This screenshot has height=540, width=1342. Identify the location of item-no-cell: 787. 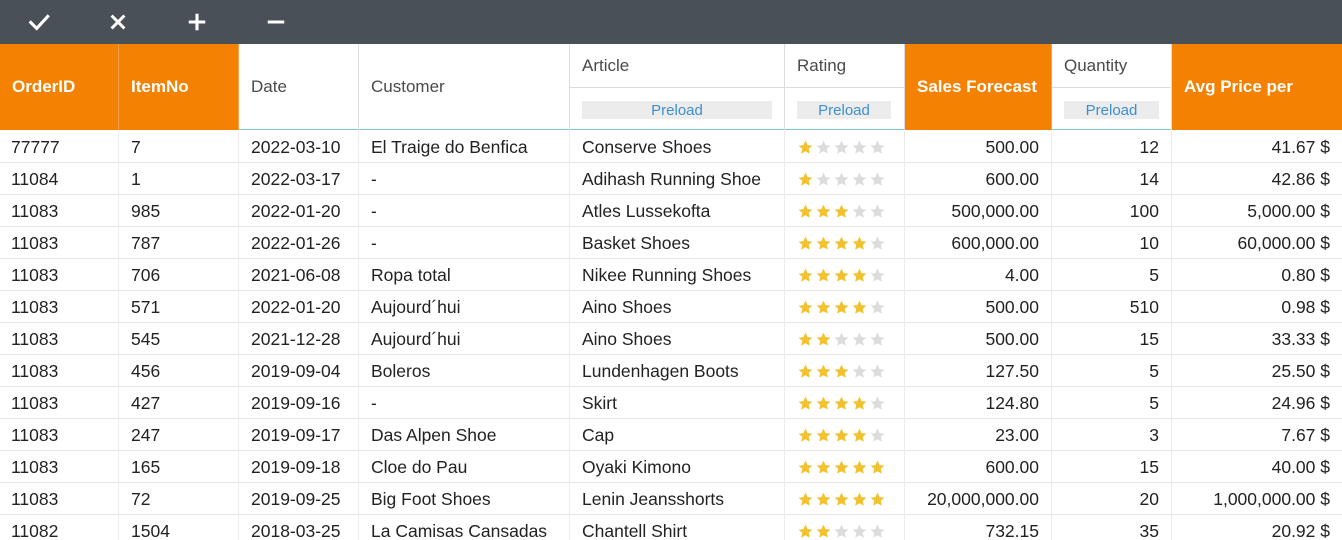
(179, 243).